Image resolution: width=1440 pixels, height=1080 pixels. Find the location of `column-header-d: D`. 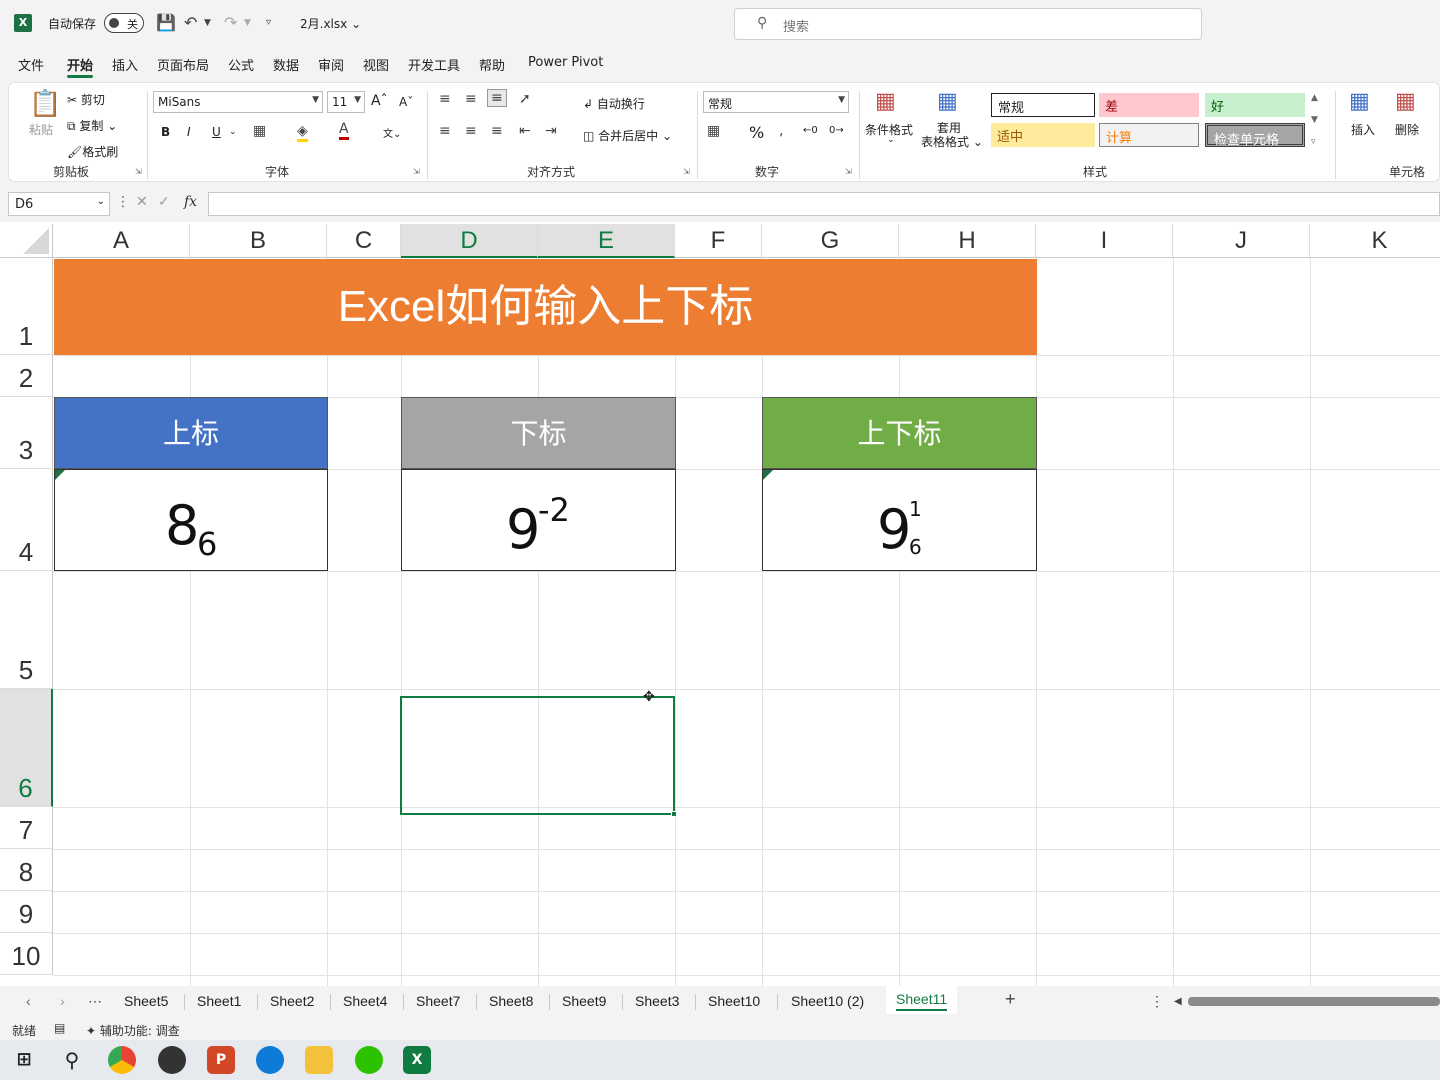

column-header-d: D is located at coordinates (469, 241).